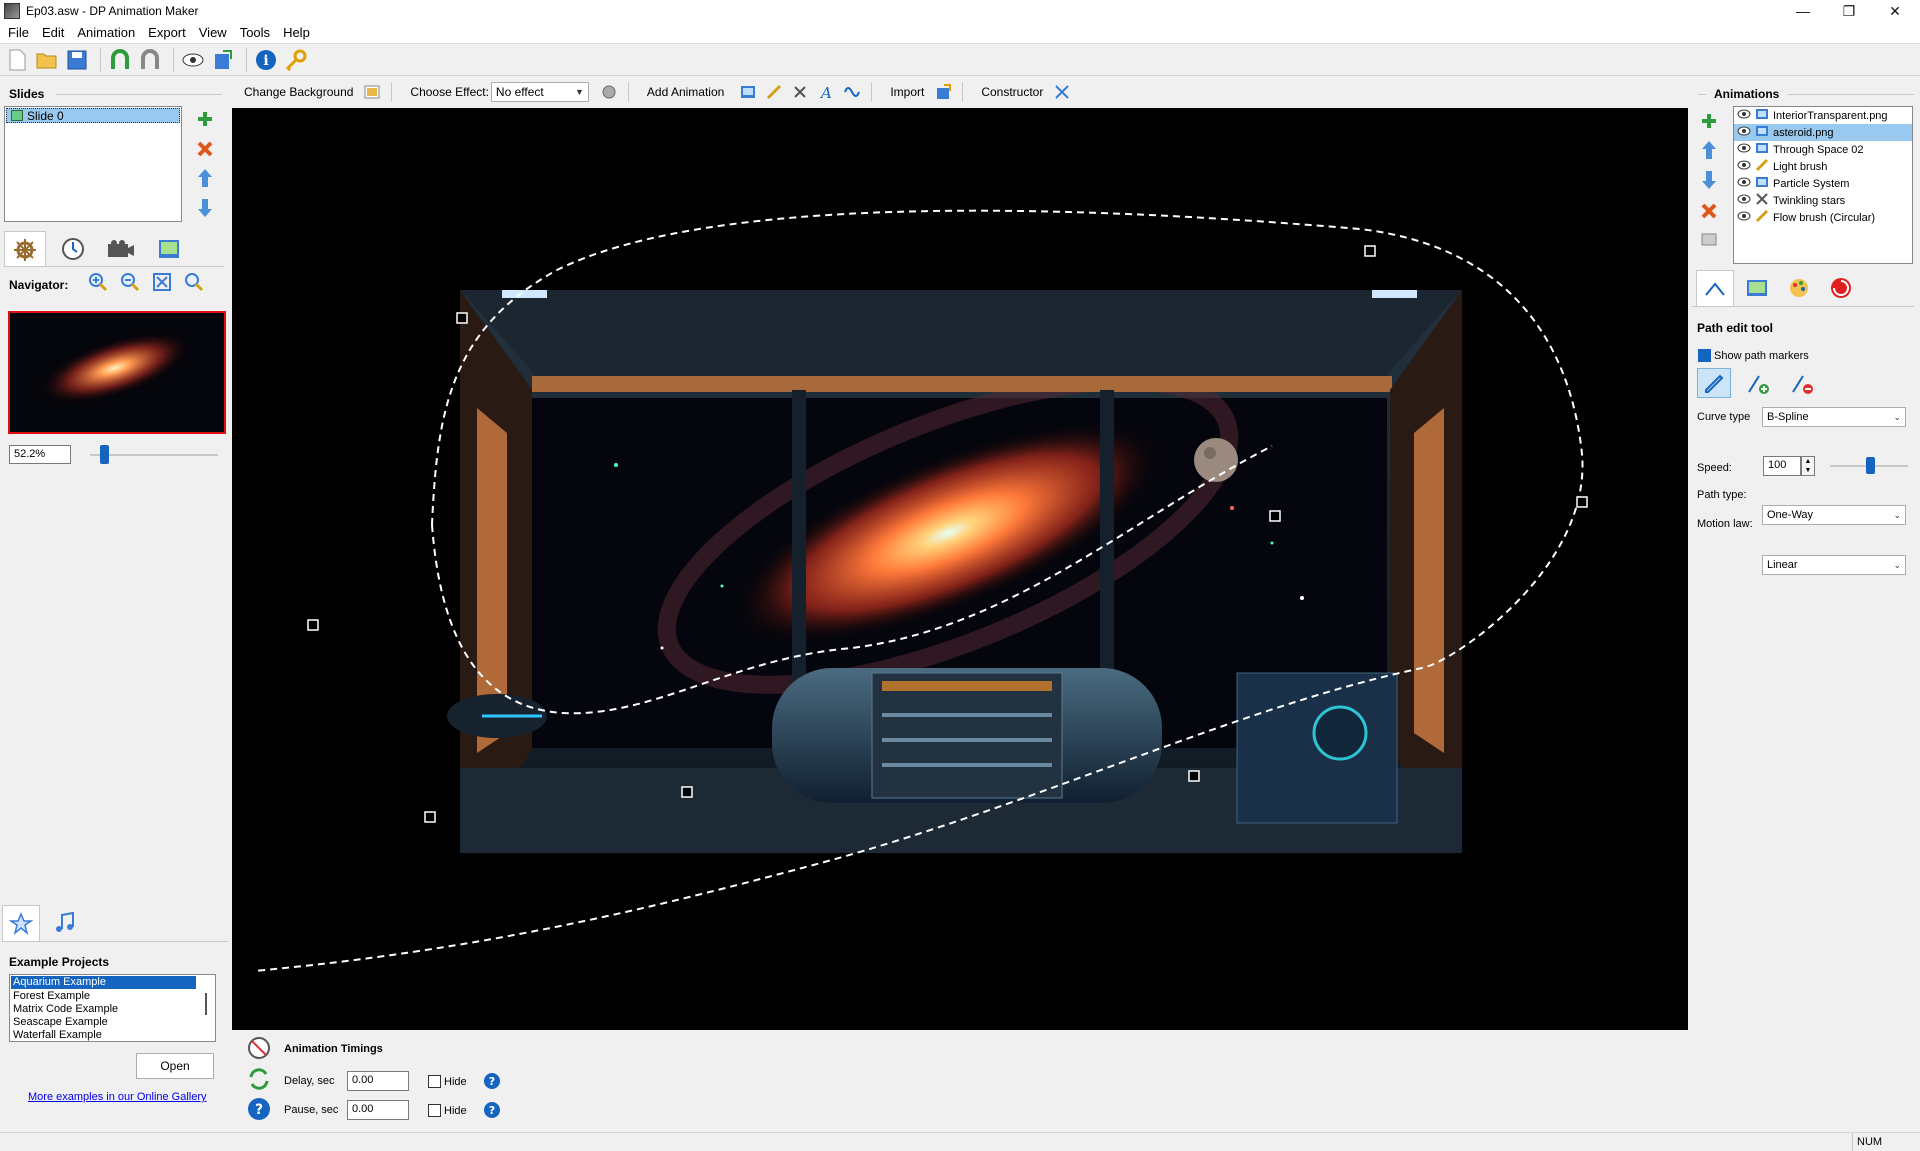 The image size is (1920, 1151). Describe the element at coordinates (800, 92) in the screenshot. I see `add-stars-icon` at that location.